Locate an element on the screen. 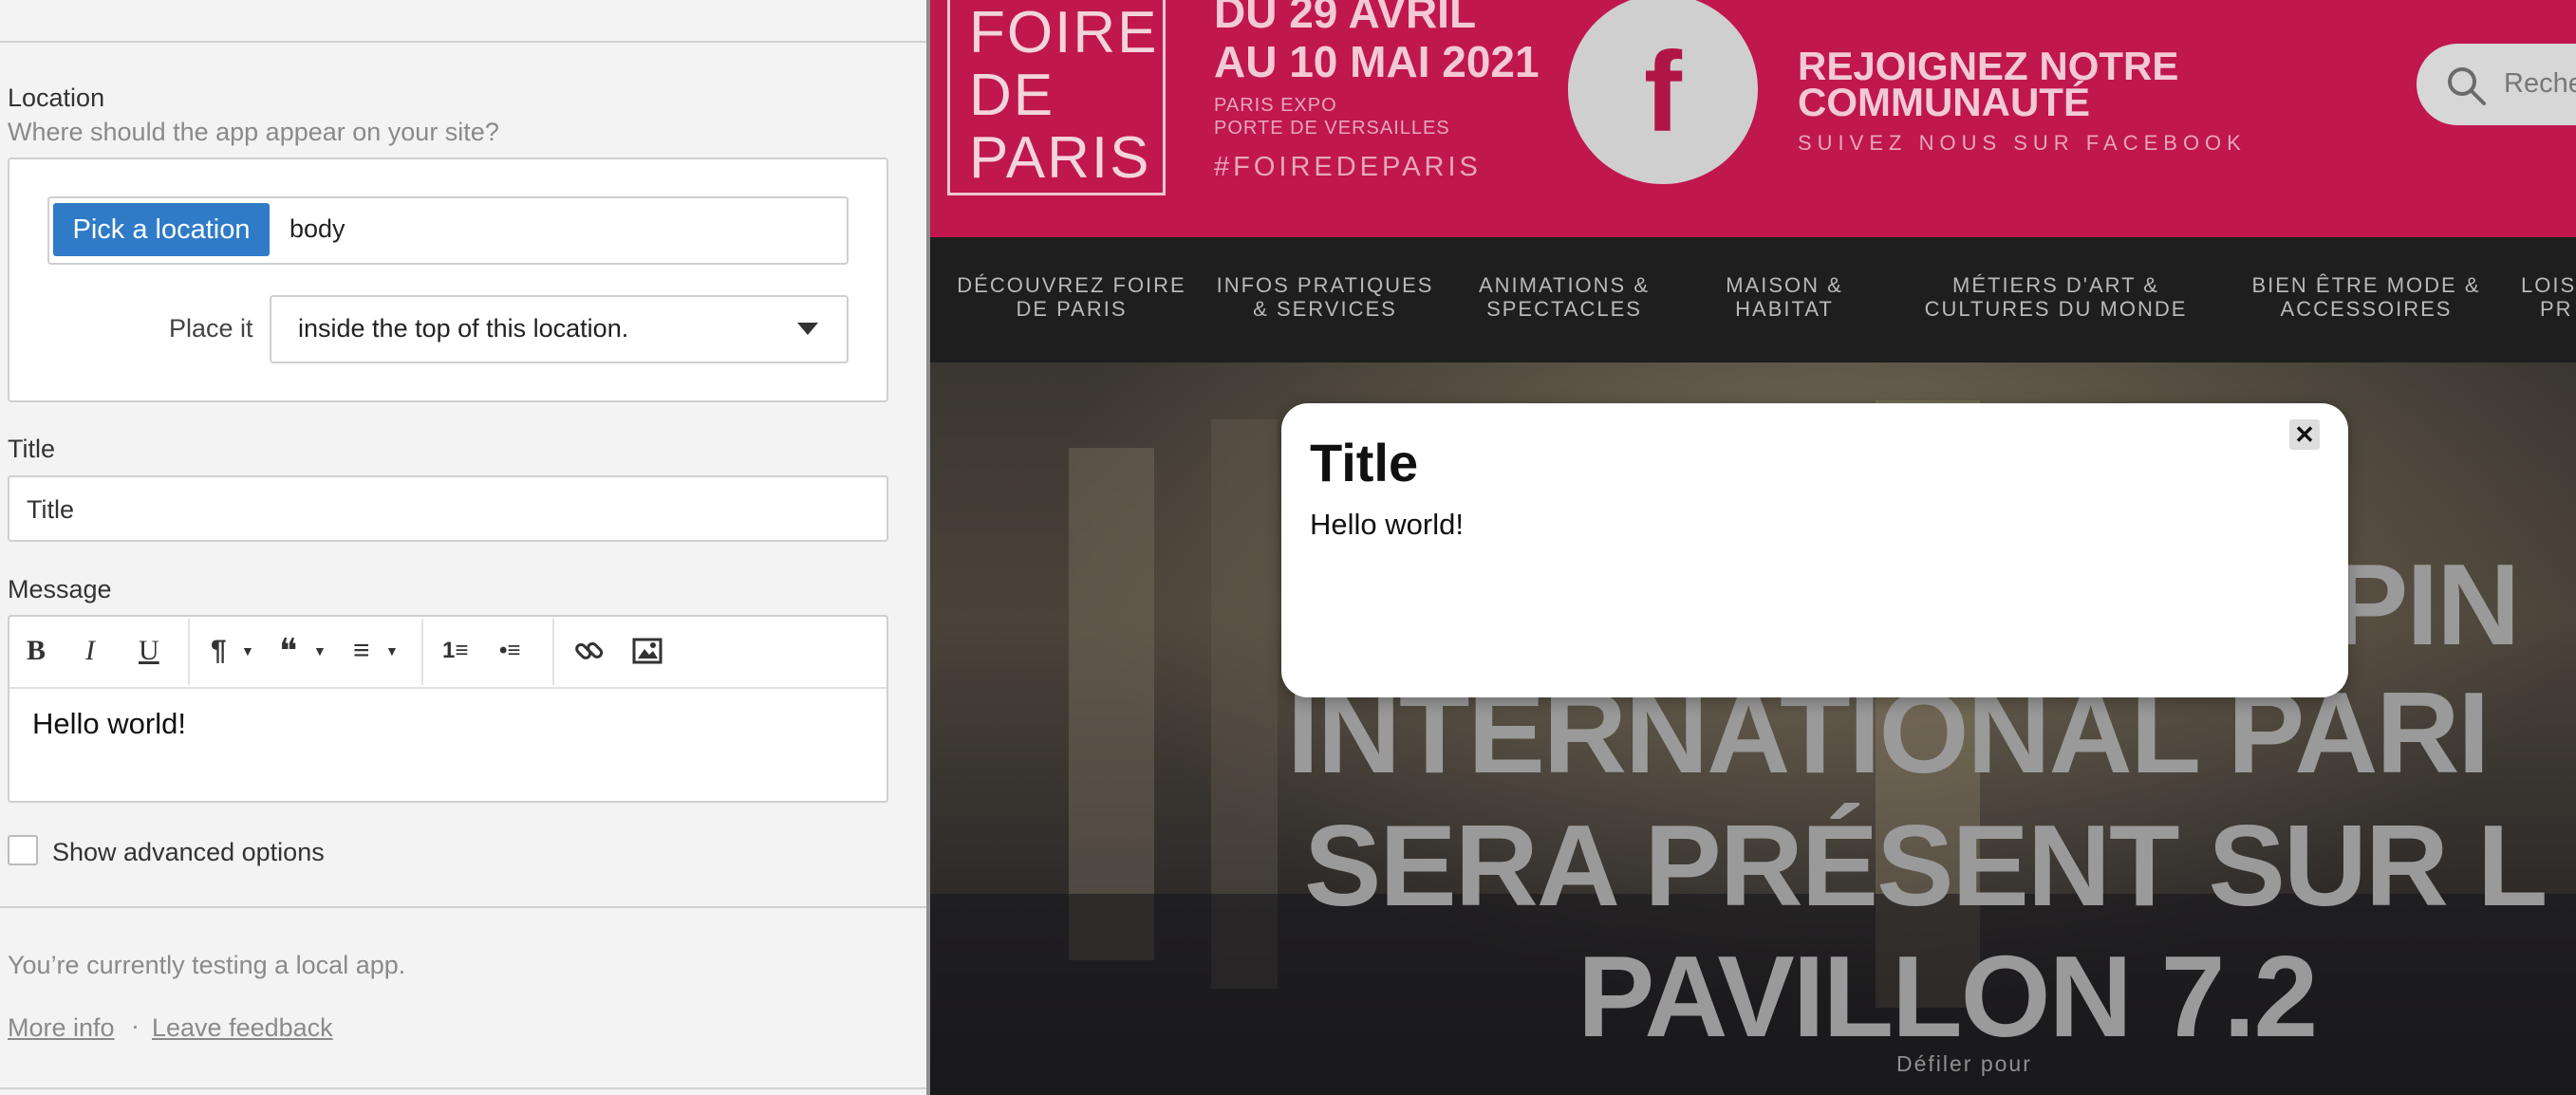  title-label: Title is located at coordinates (32, 449).